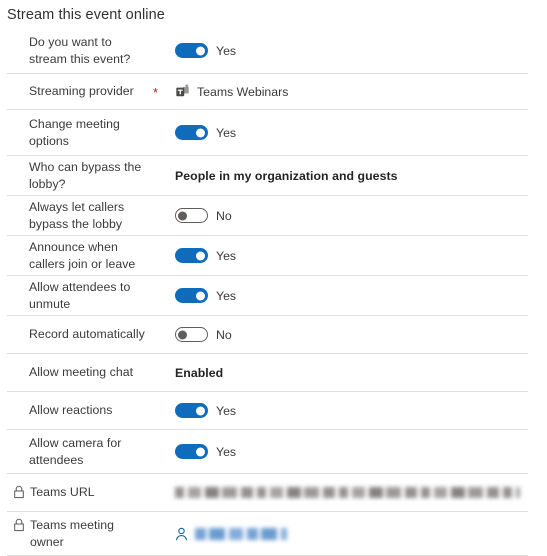 The height and width of the screenshot is (556, 547). Describe the element at coordinates (182, 91) in the screenshot. I see `teams-icon` at that location.